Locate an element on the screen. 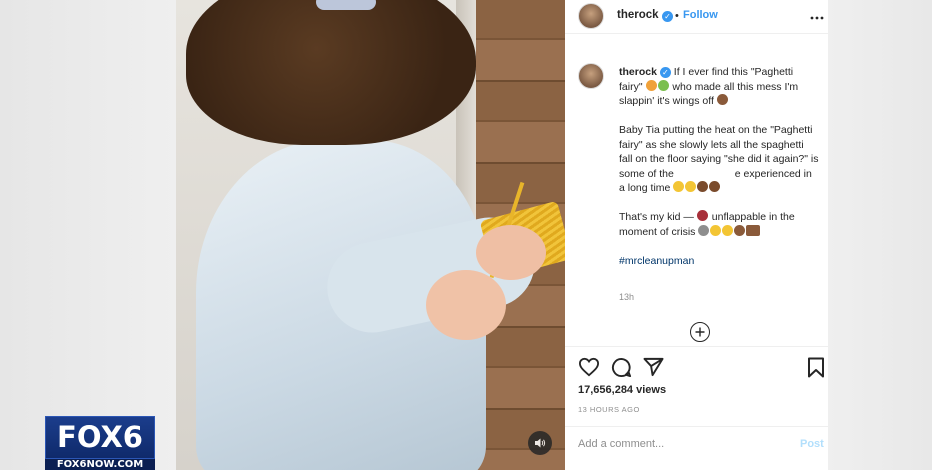  more-options-icon is located at coordinates (817, 18).